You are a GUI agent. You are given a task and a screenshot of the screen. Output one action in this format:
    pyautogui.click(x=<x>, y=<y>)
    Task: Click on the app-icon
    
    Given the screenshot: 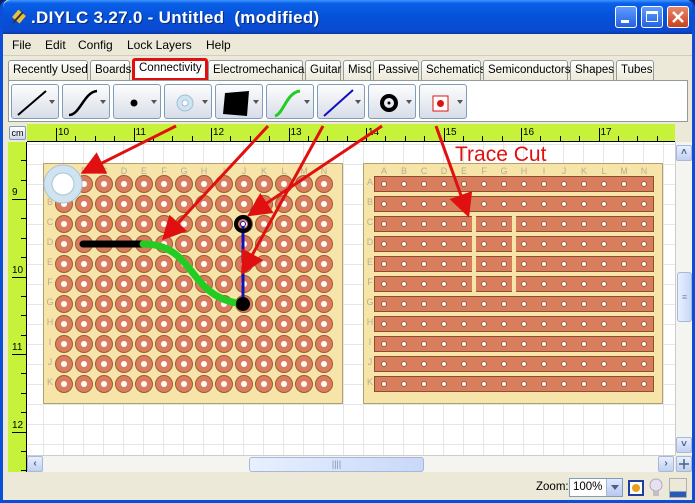 What is the action you would take?
    pyautogui.click(x=19, y=16)
    